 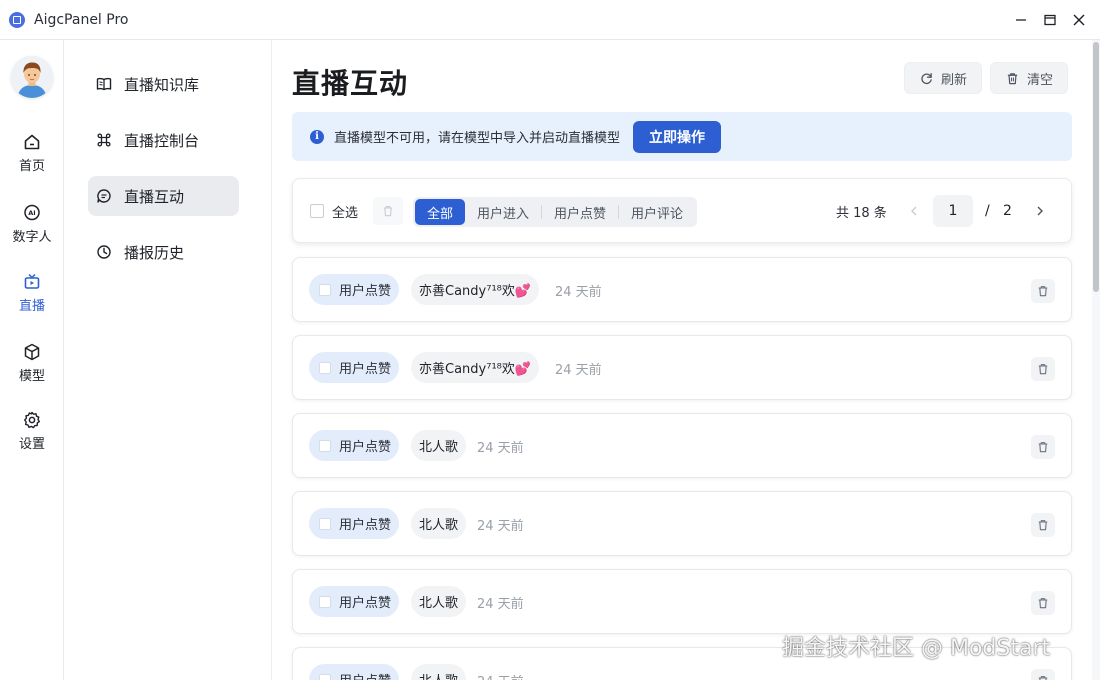 What do you see at coordinates (345, 211) in the screenshot?
I see `select-all-label: 全选` at bounding box center [345, 211].